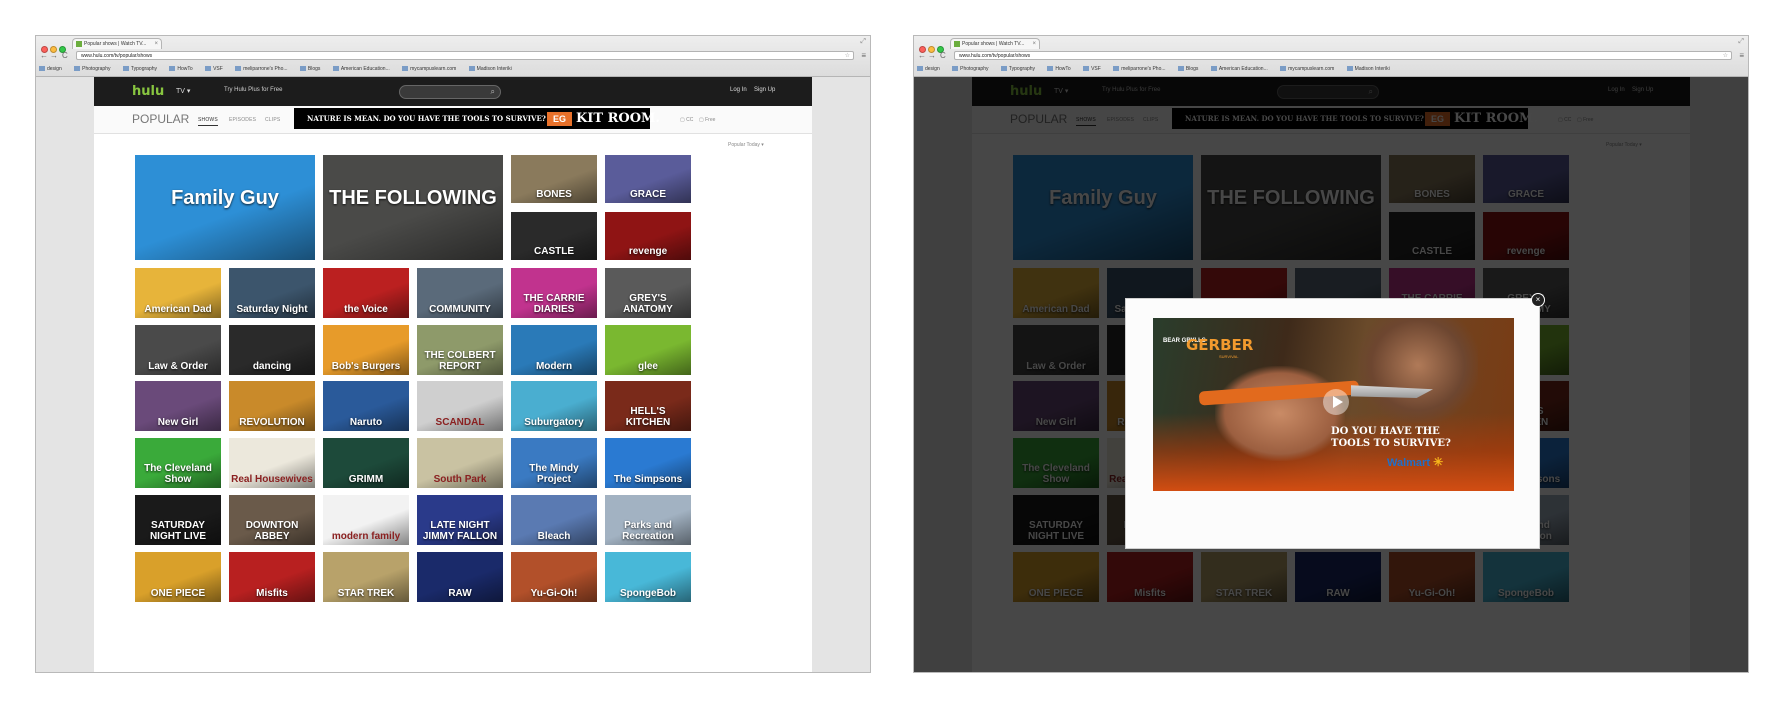 The image size is (1784, 718). What do you see at coordinates (686, 120) in the screenshot?
I see `cc-filter-checkbox: ▢ CC` at bounding box center [686, 120].